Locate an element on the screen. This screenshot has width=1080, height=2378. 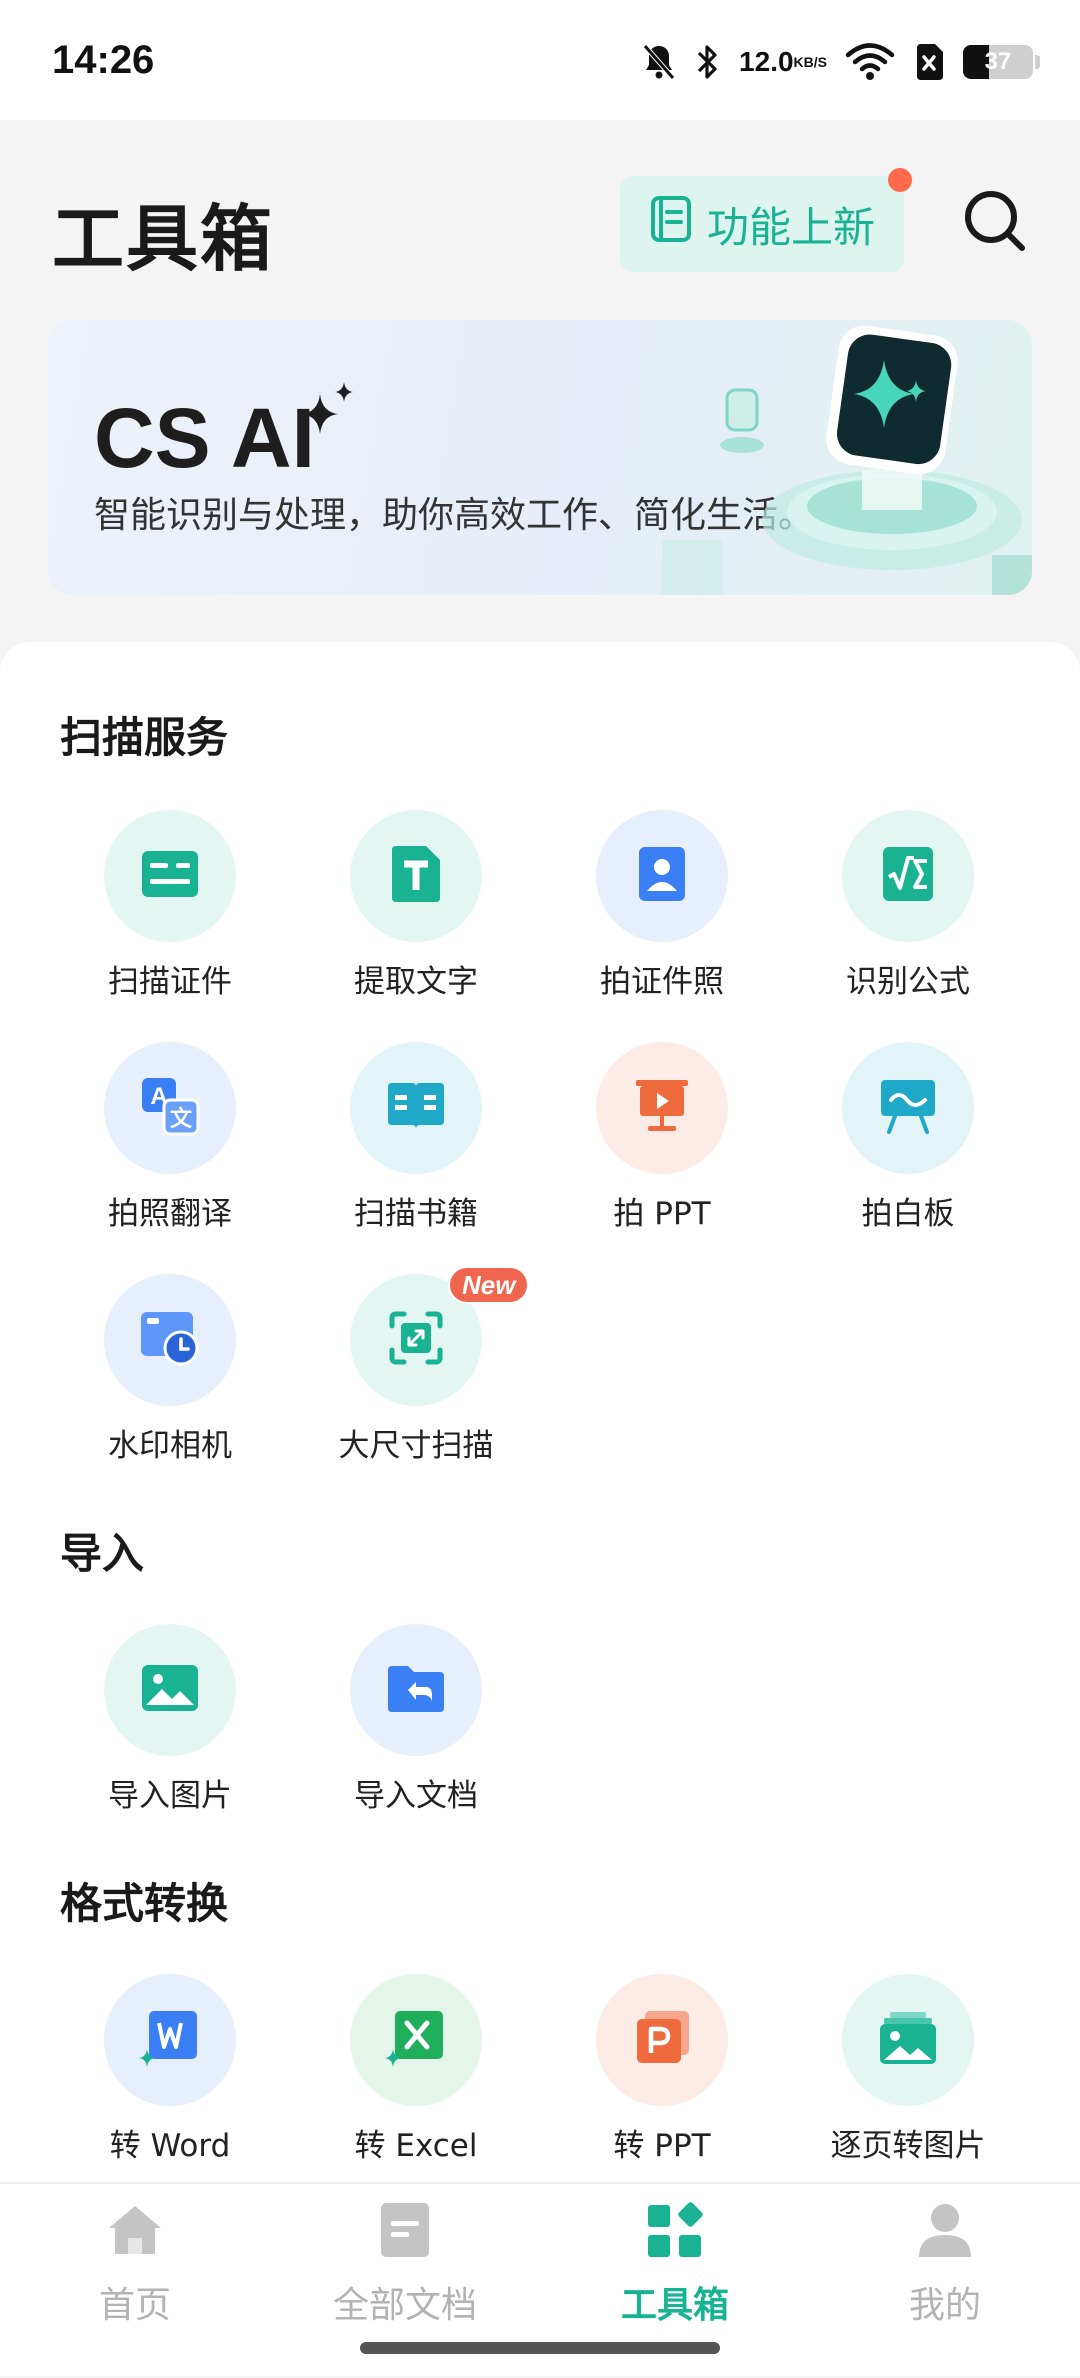
document-icon is located at coordinates (405, 2230).